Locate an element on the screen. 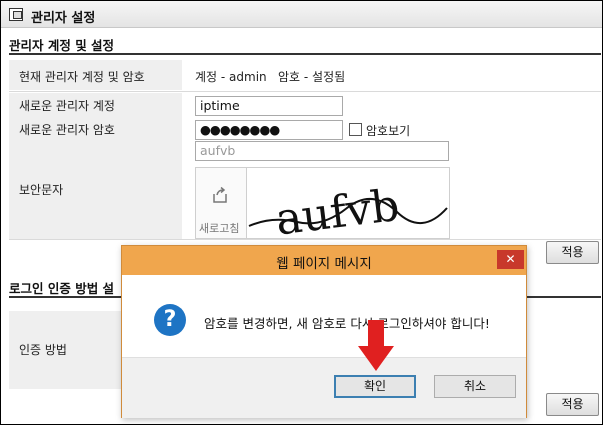  row-label-current: 현재 관리자 계정 및 암호 is located at coordinates (95, 75).